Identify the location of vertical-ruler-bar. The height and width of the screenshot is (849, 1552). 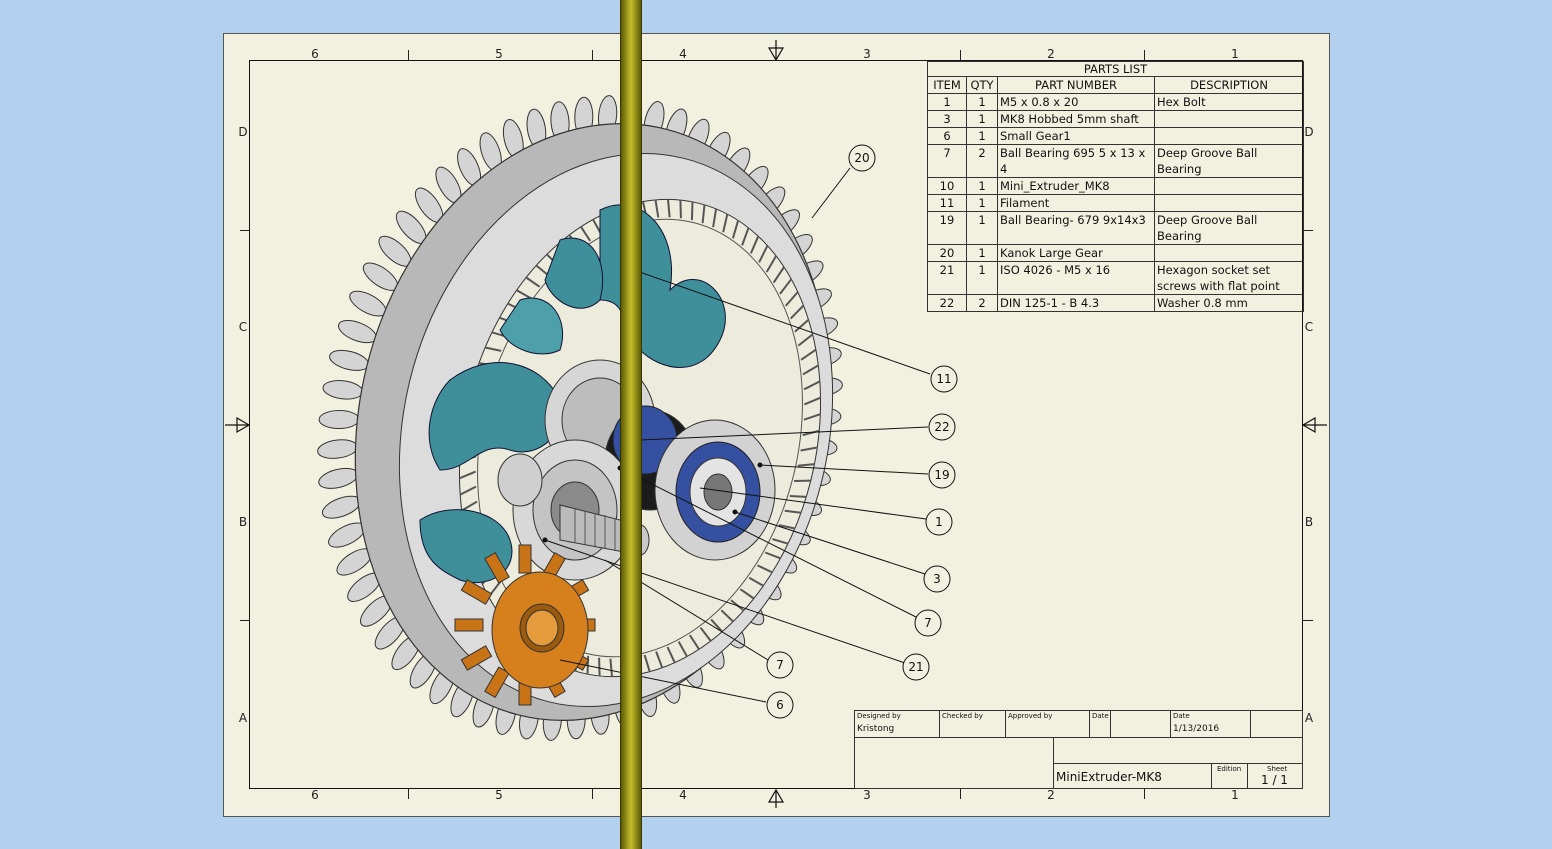
(631, 424).